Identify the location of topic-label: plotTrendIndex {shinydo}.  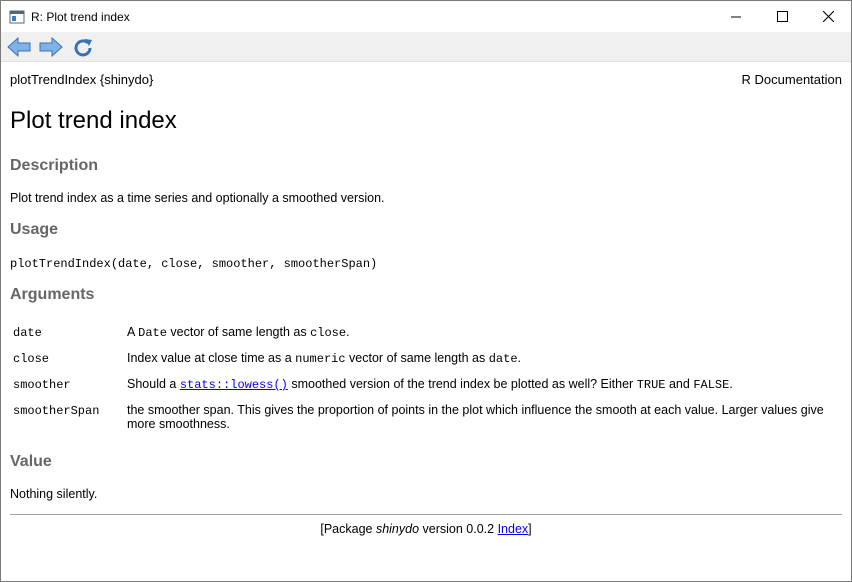
(82, 79).